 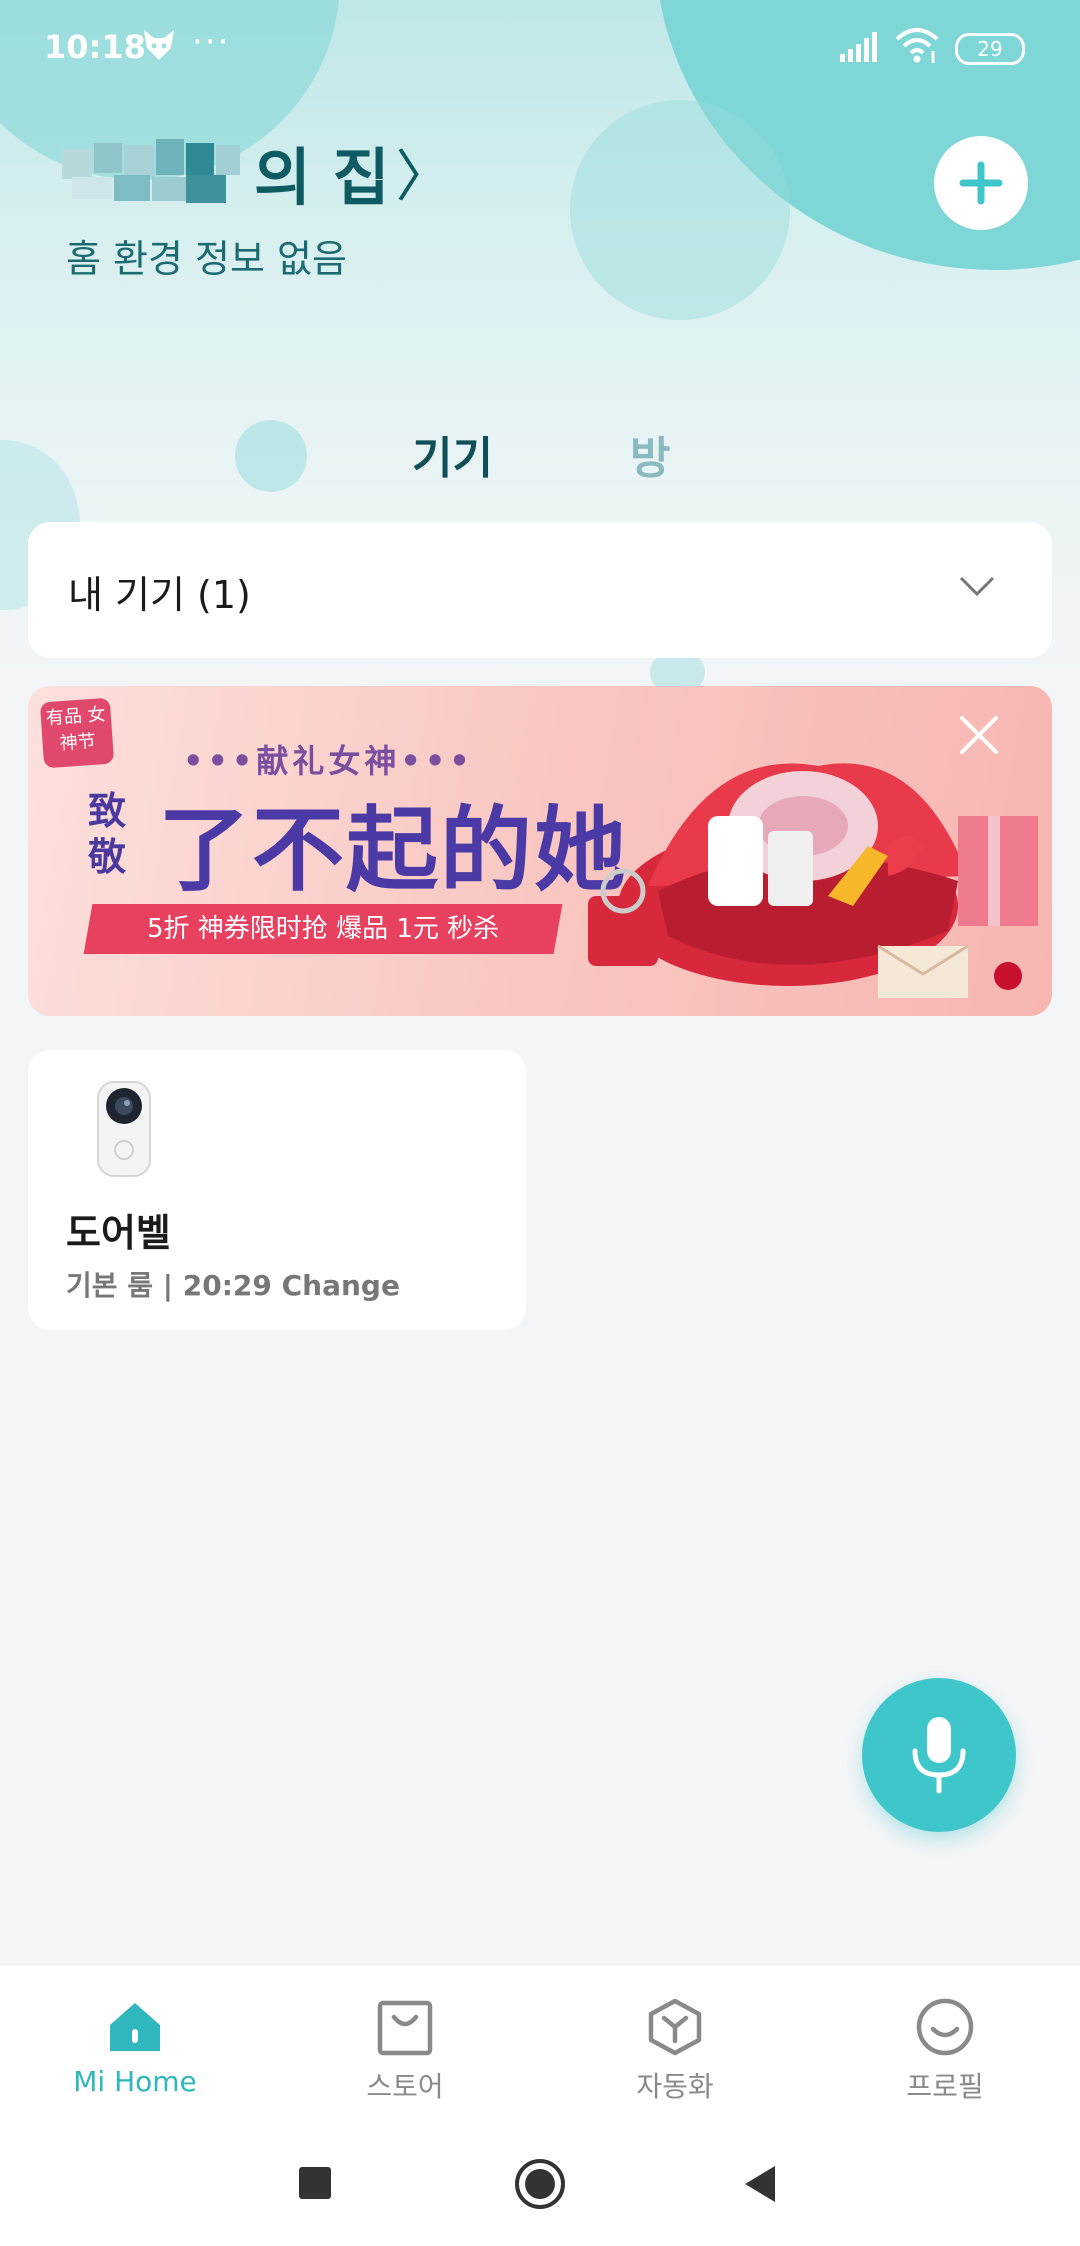 I want to click on back-button-icon, so click(x=760, y=2184).